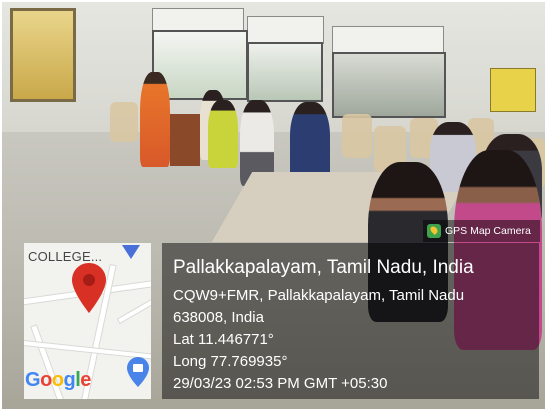 This screenshot has width=547, height=411. I want to click on podium, so click(185, 140).